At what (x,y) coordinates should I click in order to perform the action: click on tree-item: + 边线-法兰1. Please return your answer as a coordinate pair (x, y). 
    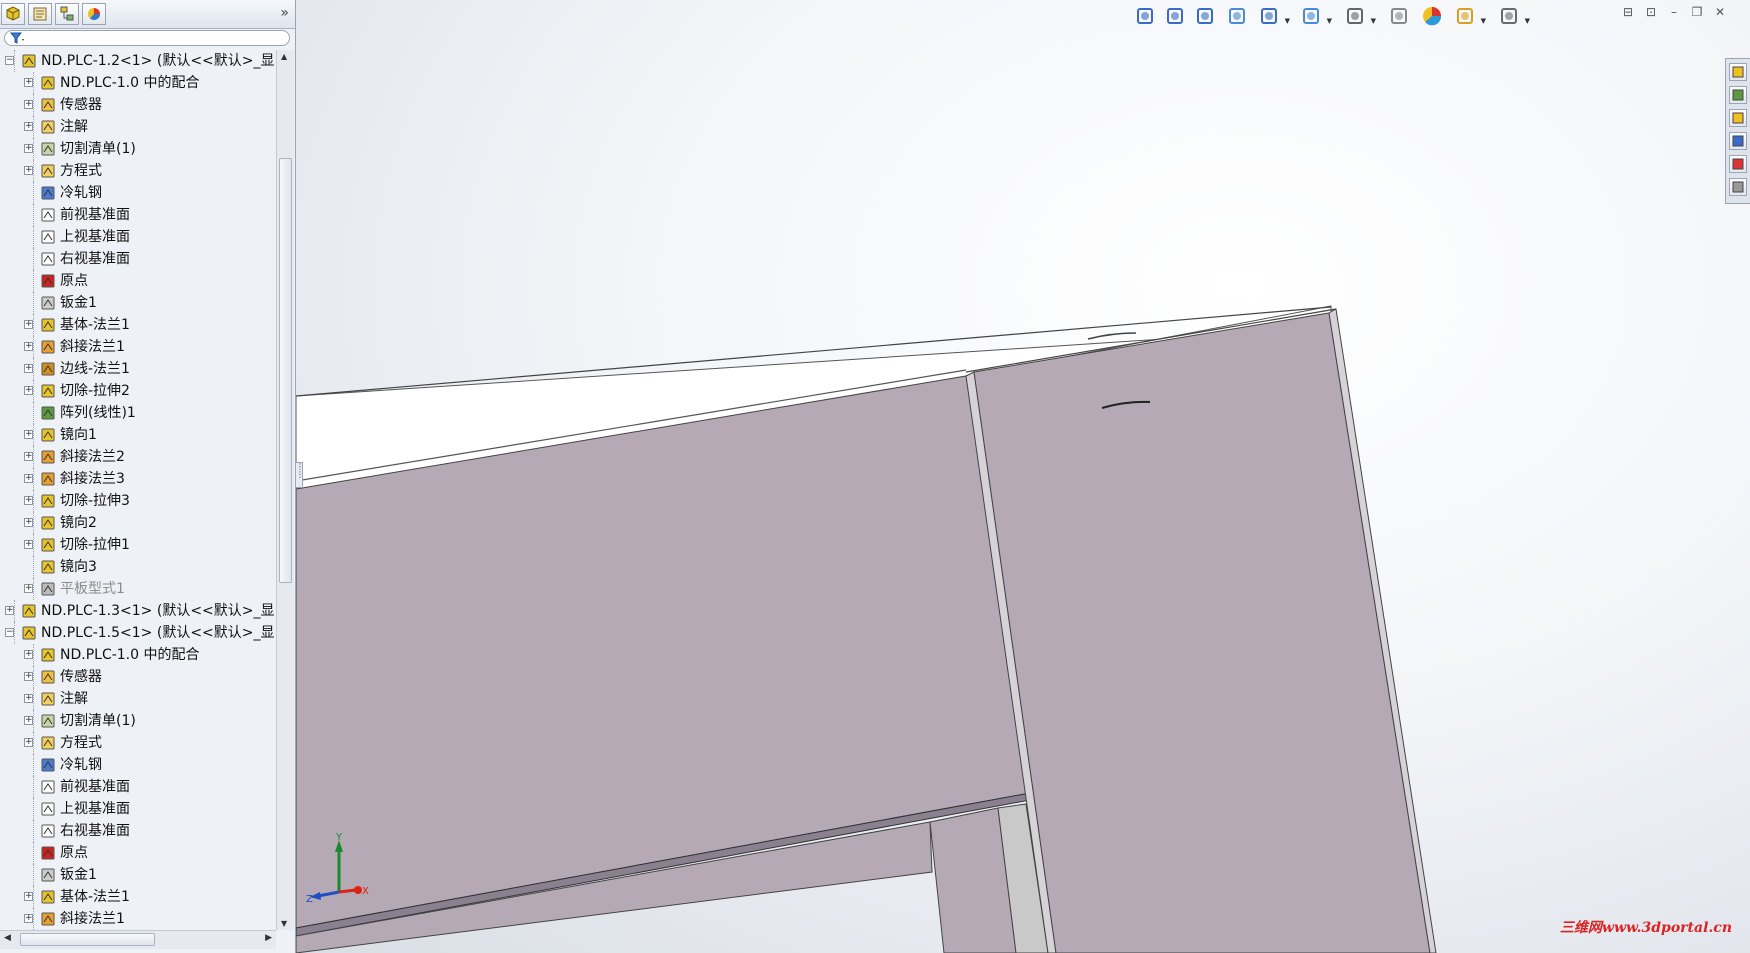
    Looking at the image, I should click on (138, 369).